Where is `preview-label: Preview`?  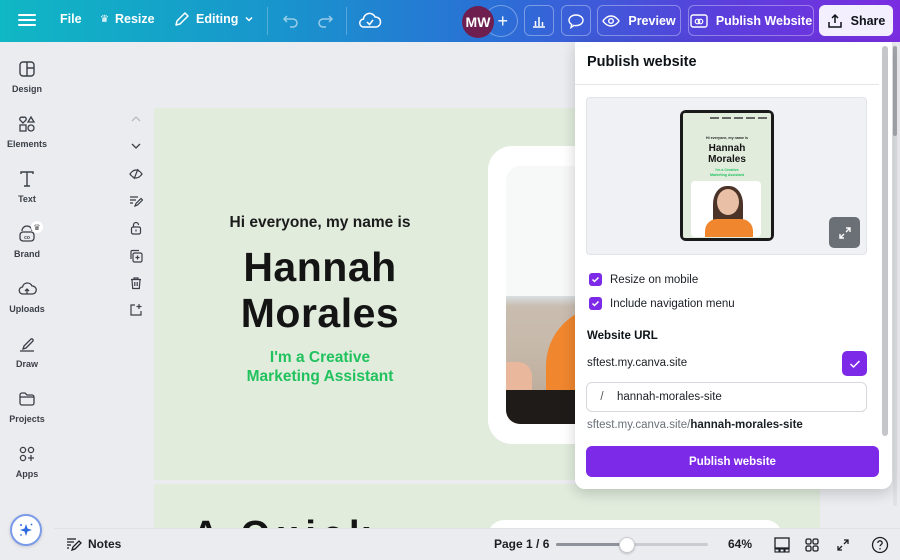 preview-label: Preview is located at coordinates (652, 20).